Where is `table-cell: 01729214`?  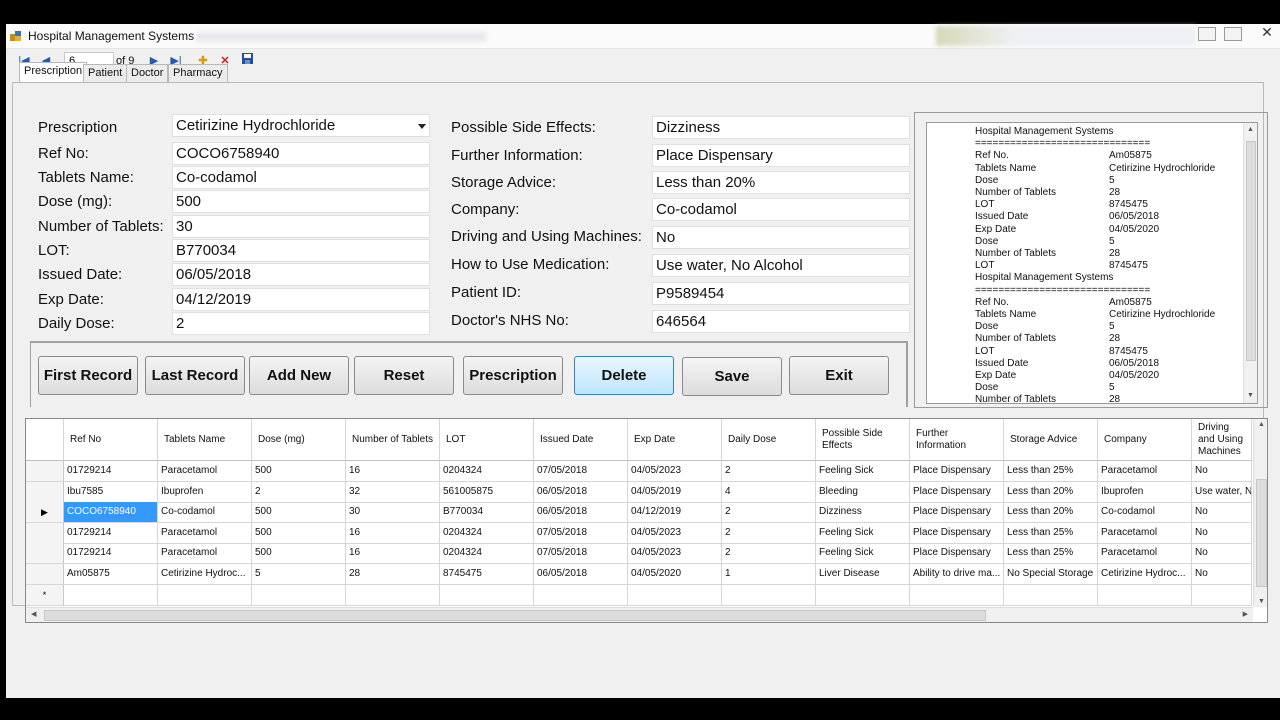
table-cell: 01729214 is located at coordinates (111, 533).